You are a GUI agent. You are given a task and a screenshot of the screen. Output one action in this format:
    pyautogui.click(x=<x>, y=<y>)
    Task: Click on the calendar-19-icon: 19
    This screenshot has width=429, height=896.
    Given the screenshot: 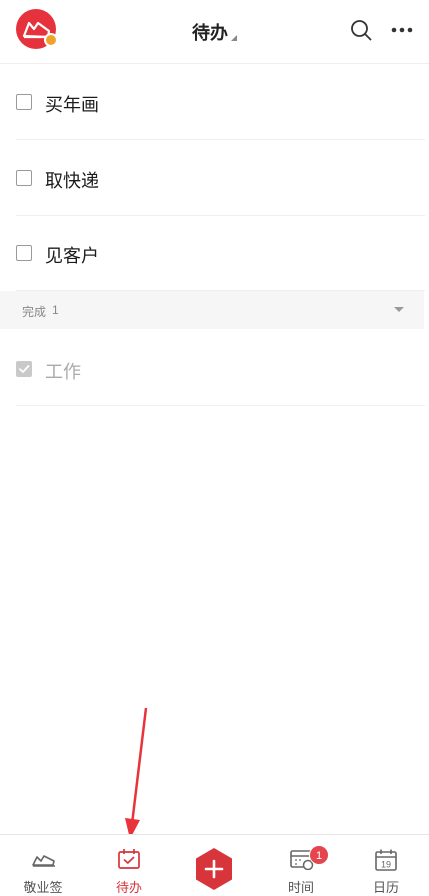 What is the action you would take?
    pyautogui.click(x=386, y=860)
    